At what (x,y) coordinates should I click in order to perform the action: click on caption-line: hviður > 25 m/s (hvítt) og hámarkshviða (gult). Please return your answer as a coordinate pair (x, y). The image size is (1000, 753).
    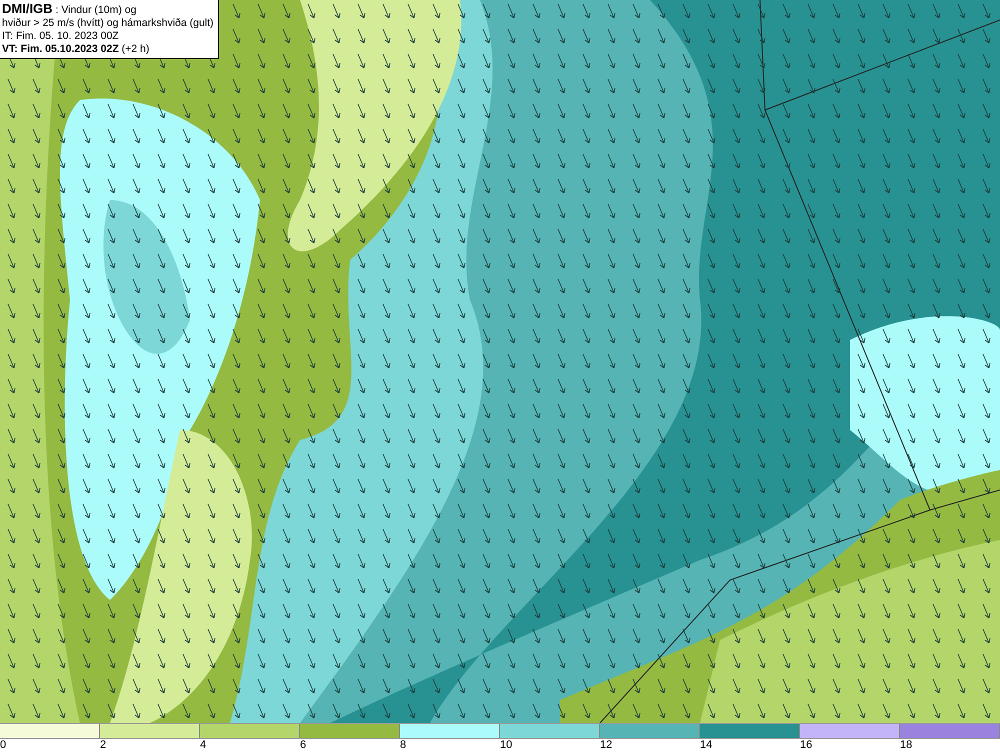
    Looking at the image, I should click on (108, 23).